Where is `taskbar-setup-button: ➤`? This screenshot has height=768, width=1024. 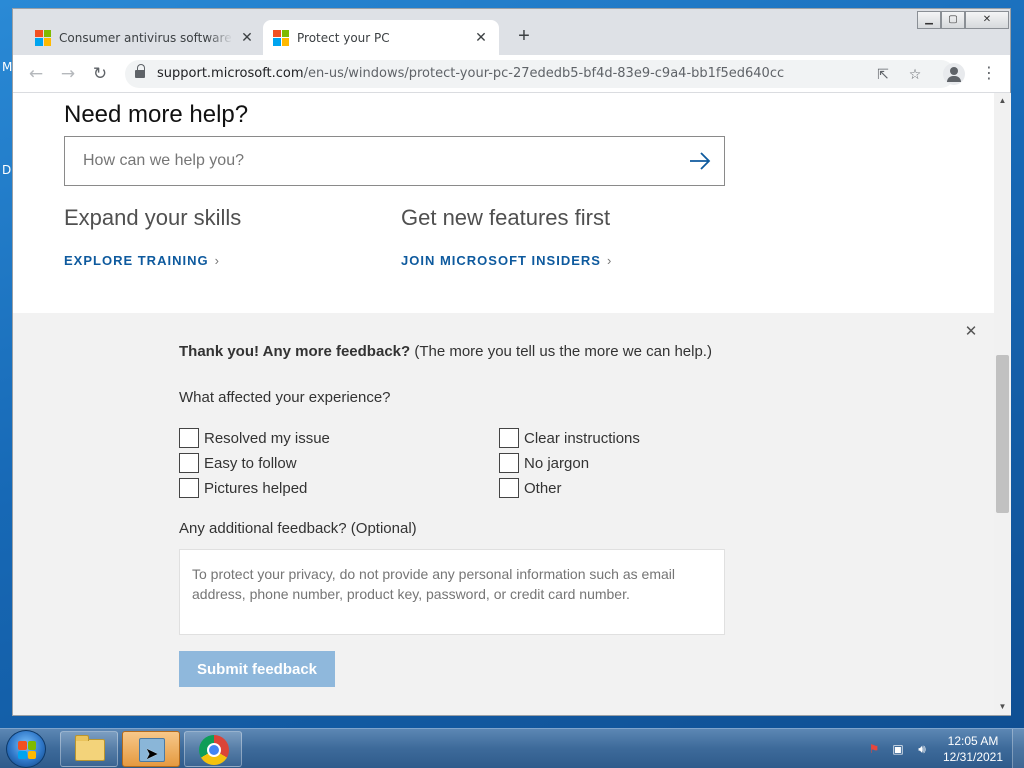 taskbar-setup-button: ➤ is located at coordinates (151, 749).